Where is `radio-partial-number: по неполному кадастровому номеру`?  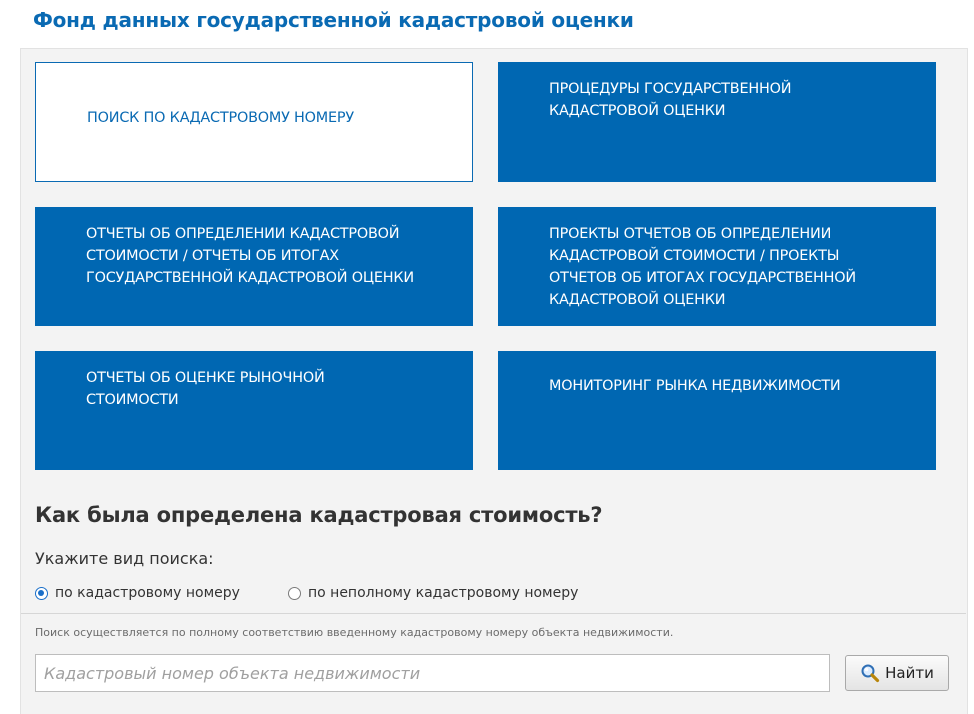
radio-partial-number: по неполному кадастровому номеру is located at coordinates (433, 593).